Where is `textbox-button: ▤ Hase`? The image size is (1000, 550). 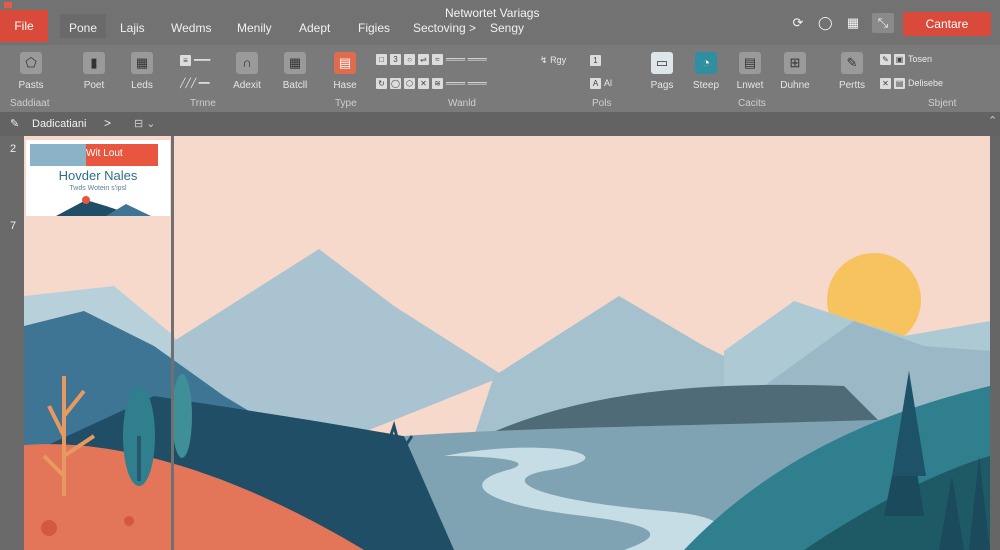 textbox-button: ▤ Hase is located at coordinates (345, 71).